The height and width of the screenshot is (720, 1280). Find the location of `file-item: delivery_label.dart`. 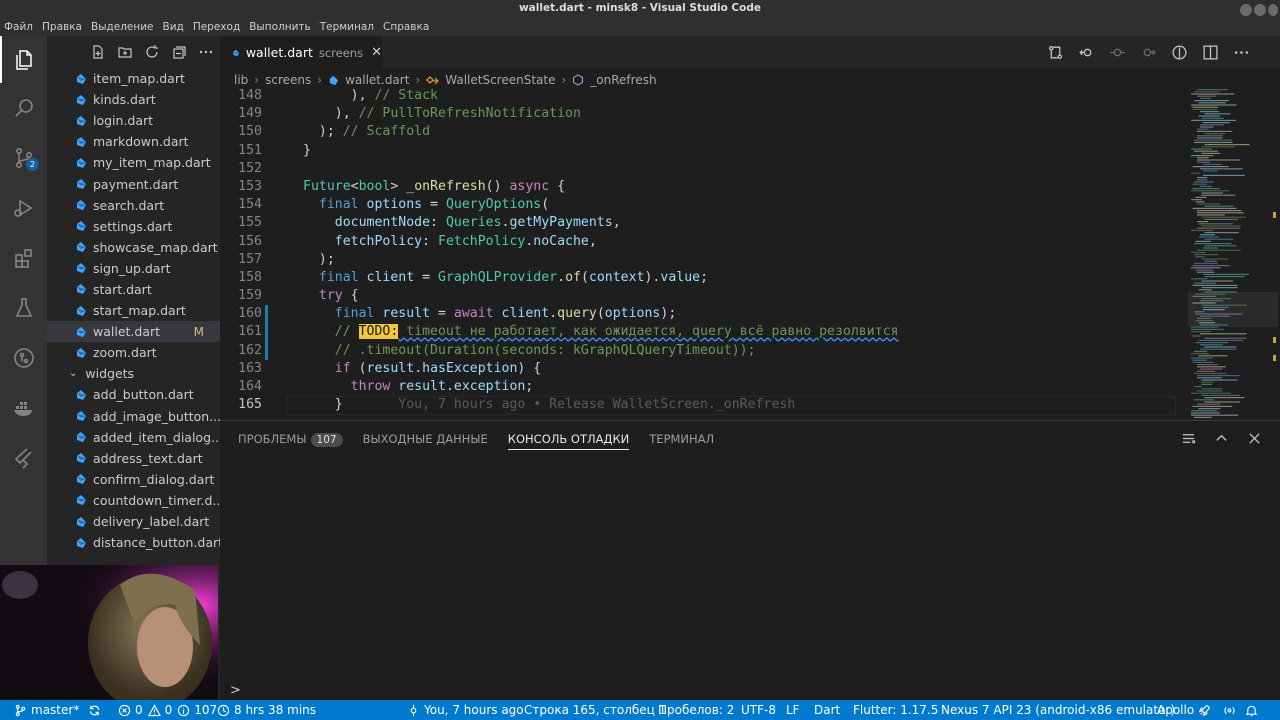

file-item: delivery_label.dart is located at coordinates (133, 521).